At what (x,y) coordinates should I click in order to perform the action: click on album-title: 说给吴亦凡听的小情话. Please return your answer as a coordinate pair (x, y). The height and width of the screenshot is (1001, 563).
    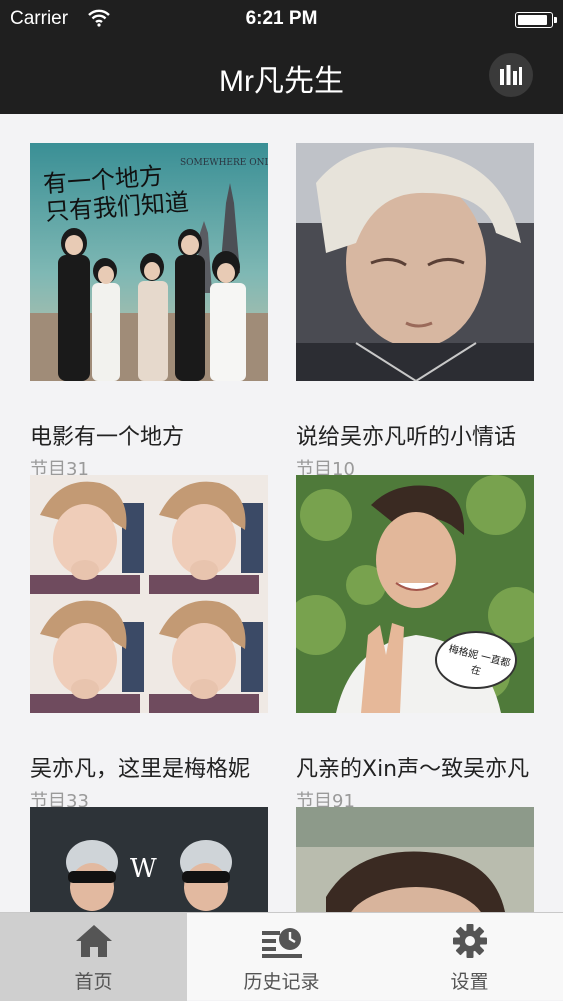
    Looking at the image, I should click on (406, 437).